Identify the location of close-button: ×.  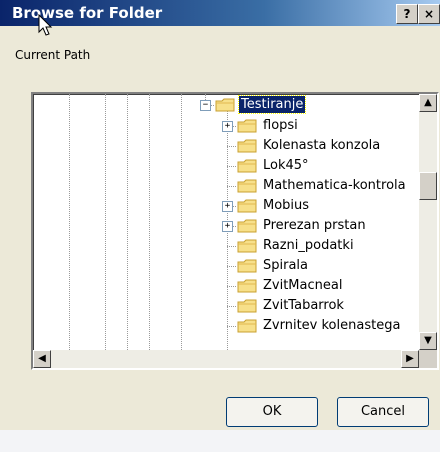
(429, 14).